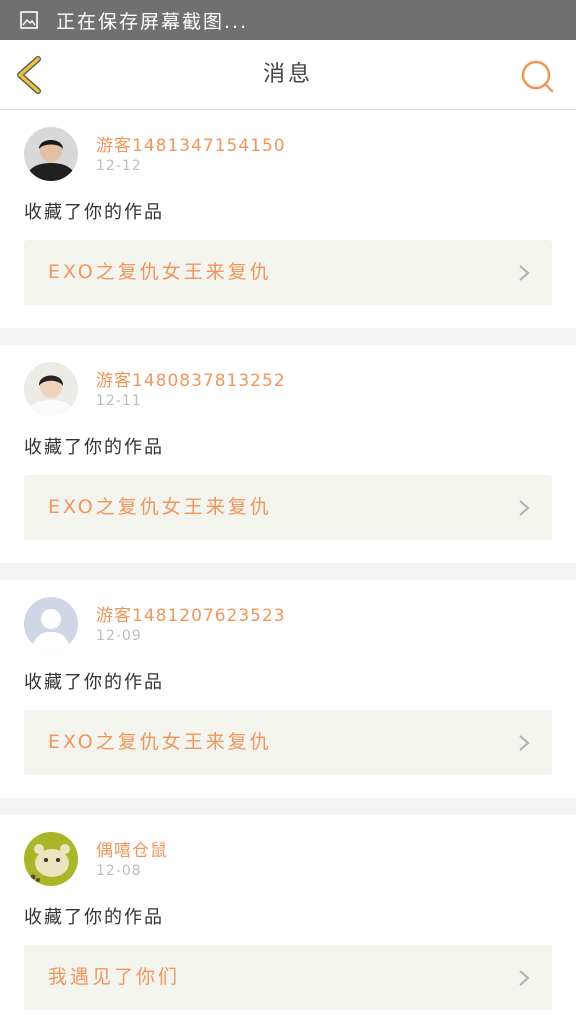 The image size is (576, 1033). Describe the element at coordinates (119, 636) in the screenshot. I see `message-date: 12-09` at that location.